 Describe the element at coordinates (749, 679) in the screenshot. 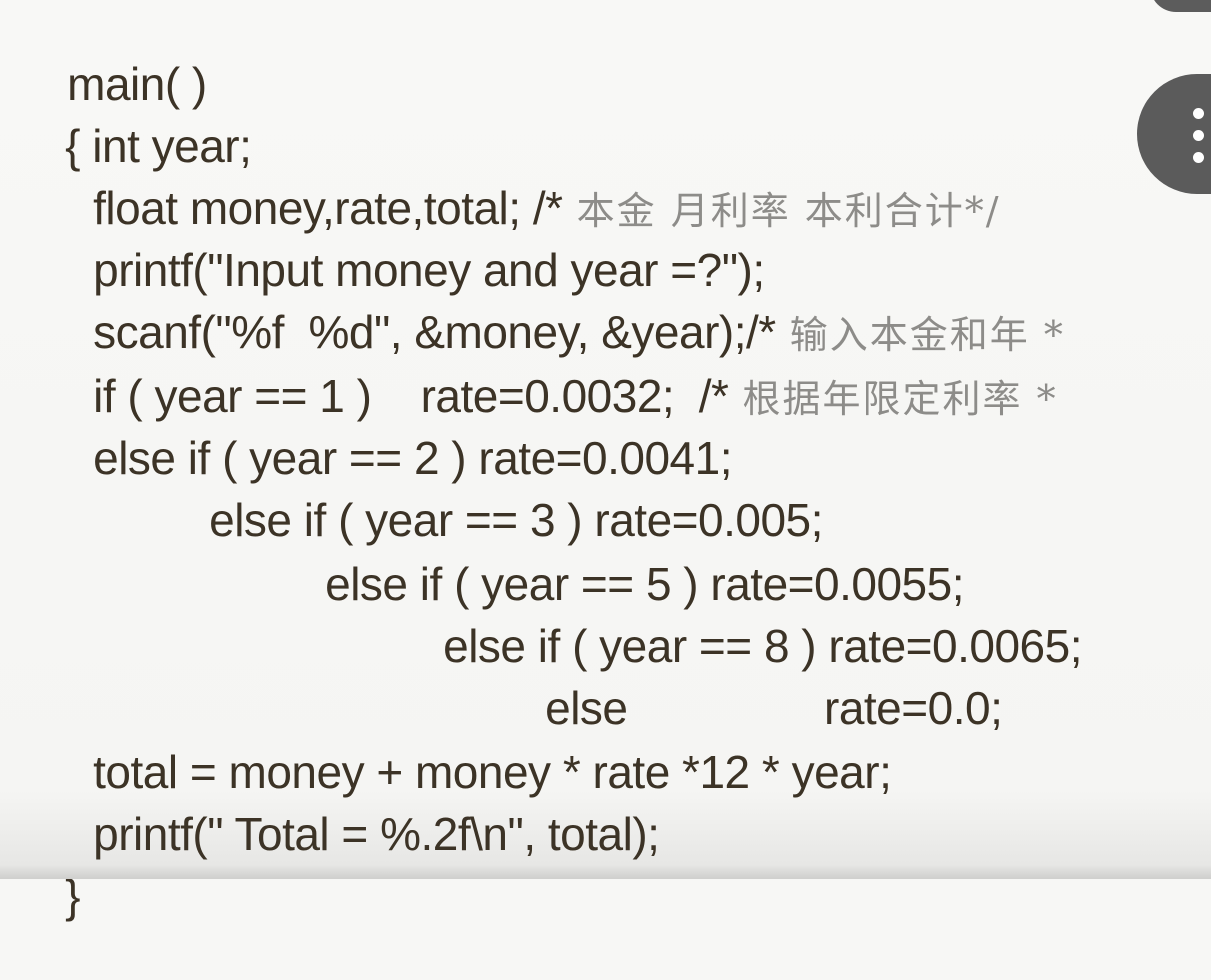

I see `code-line-11: else rate=0.0;` at that location.